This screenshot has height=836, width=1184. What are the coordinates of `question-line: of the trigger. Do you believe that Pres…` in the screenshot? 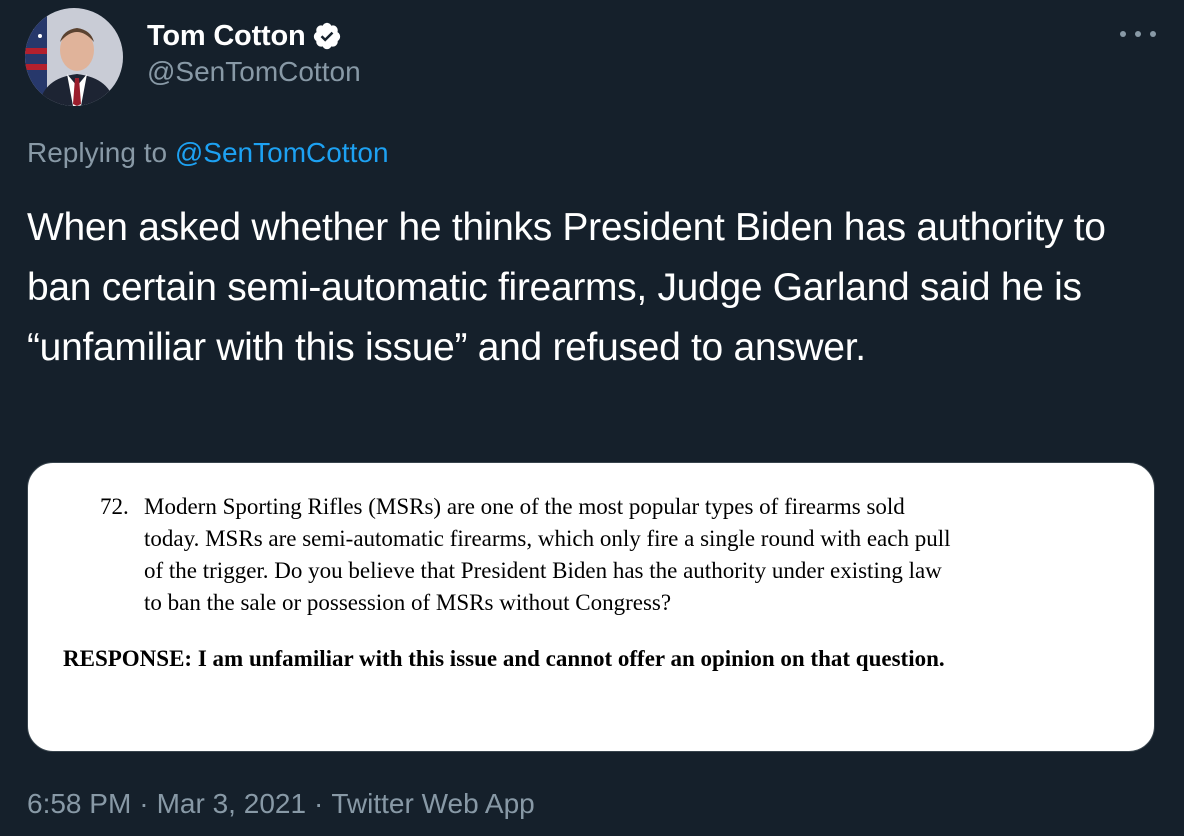 It's located at (543, 570).